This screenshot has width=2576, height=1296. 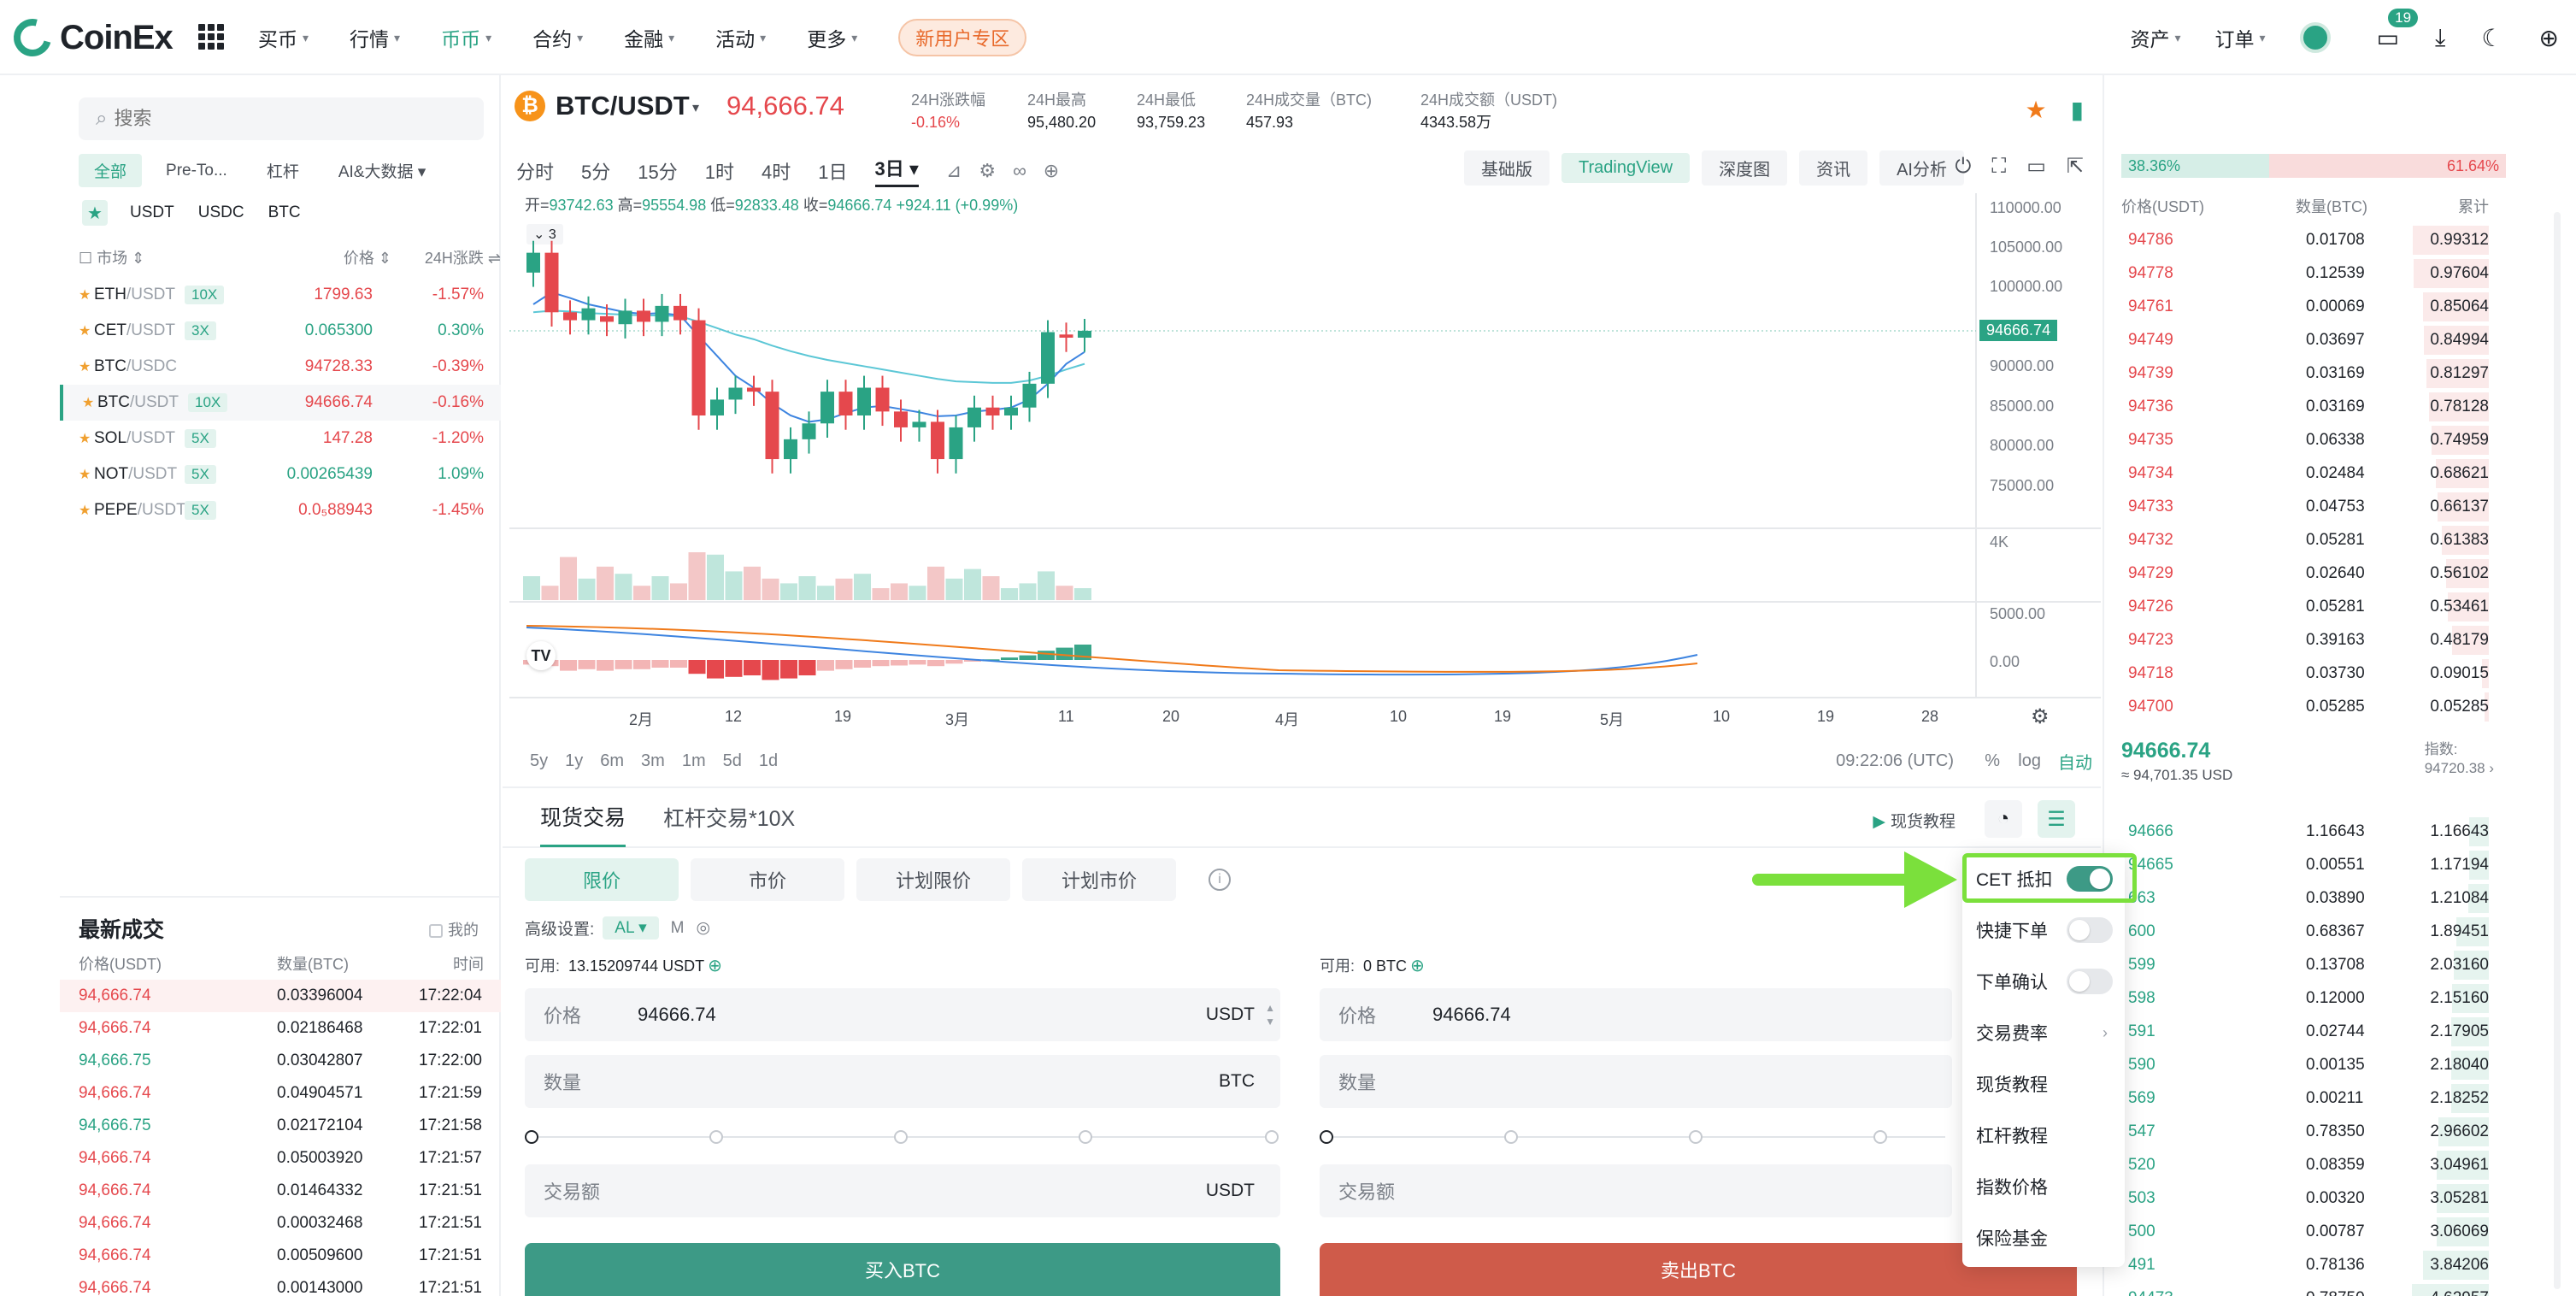 What do you see at coordinates (375, 38) in the screenshot?
I see `nav-markets: 行情 ▾` at bounding box center [375, 38].